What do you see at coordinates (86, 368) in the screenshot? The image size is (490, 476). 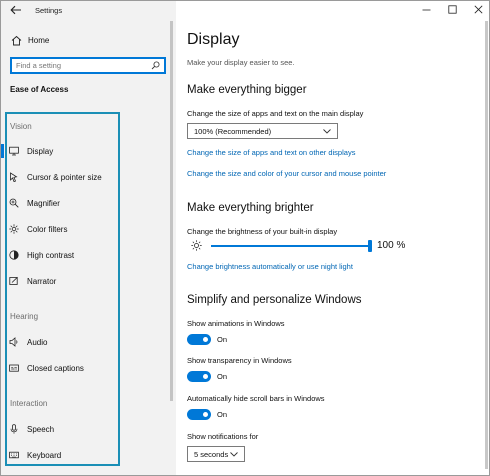 I see `sidebar-item-closed-captions: Closed captions` at bounding box center [86, 368].